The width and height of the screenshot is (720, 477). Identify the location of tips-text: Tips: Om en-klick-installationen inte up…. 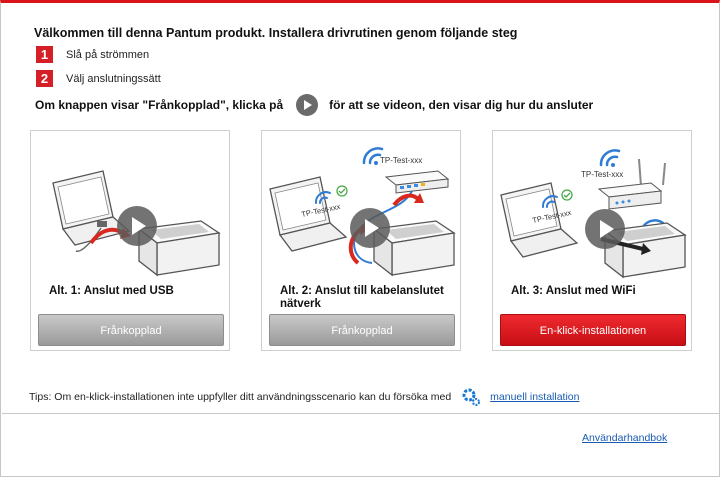
(240, 397).